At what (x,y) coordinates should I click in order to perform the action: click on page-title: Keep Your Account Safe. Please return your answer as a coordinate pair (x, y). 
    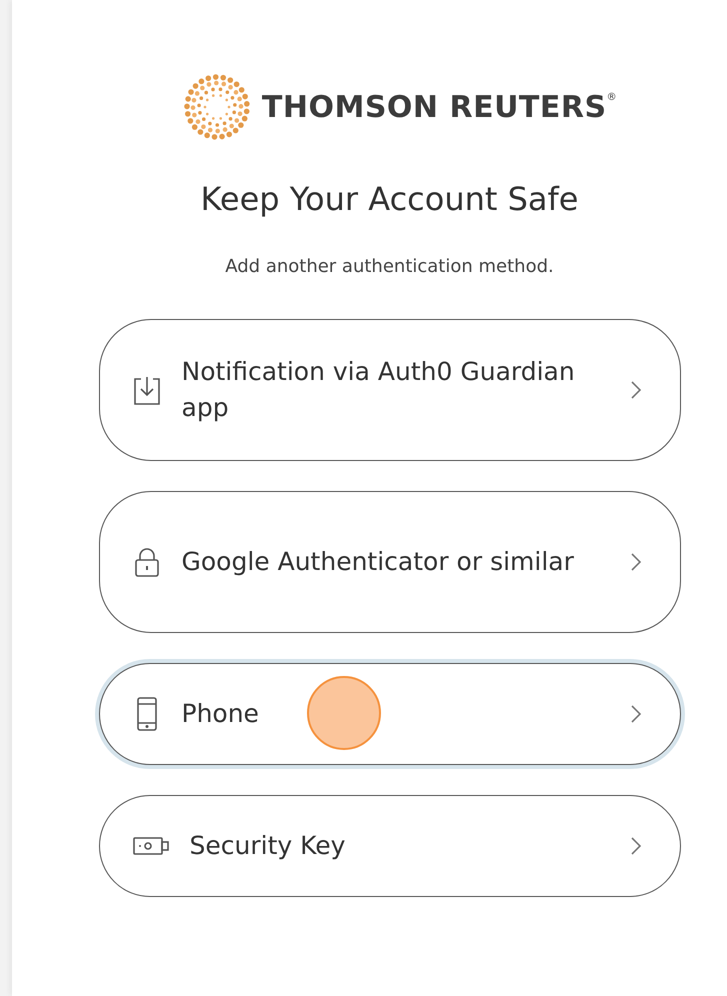
    Looking at the image, I should click on (389, 199).